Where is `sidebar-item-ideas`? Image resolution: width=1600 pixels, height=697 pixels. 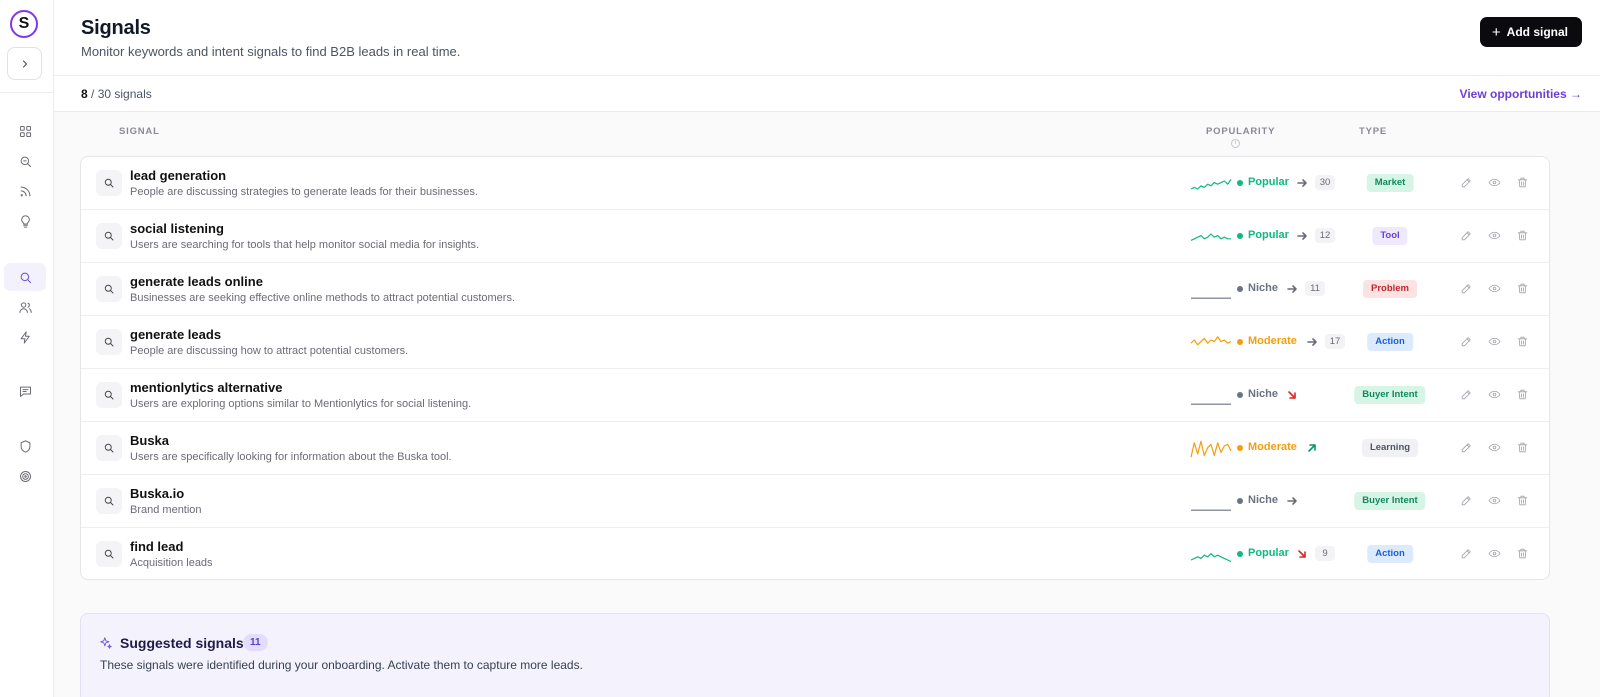
sidebar-item-ideas is located at coordinates (25, 221).